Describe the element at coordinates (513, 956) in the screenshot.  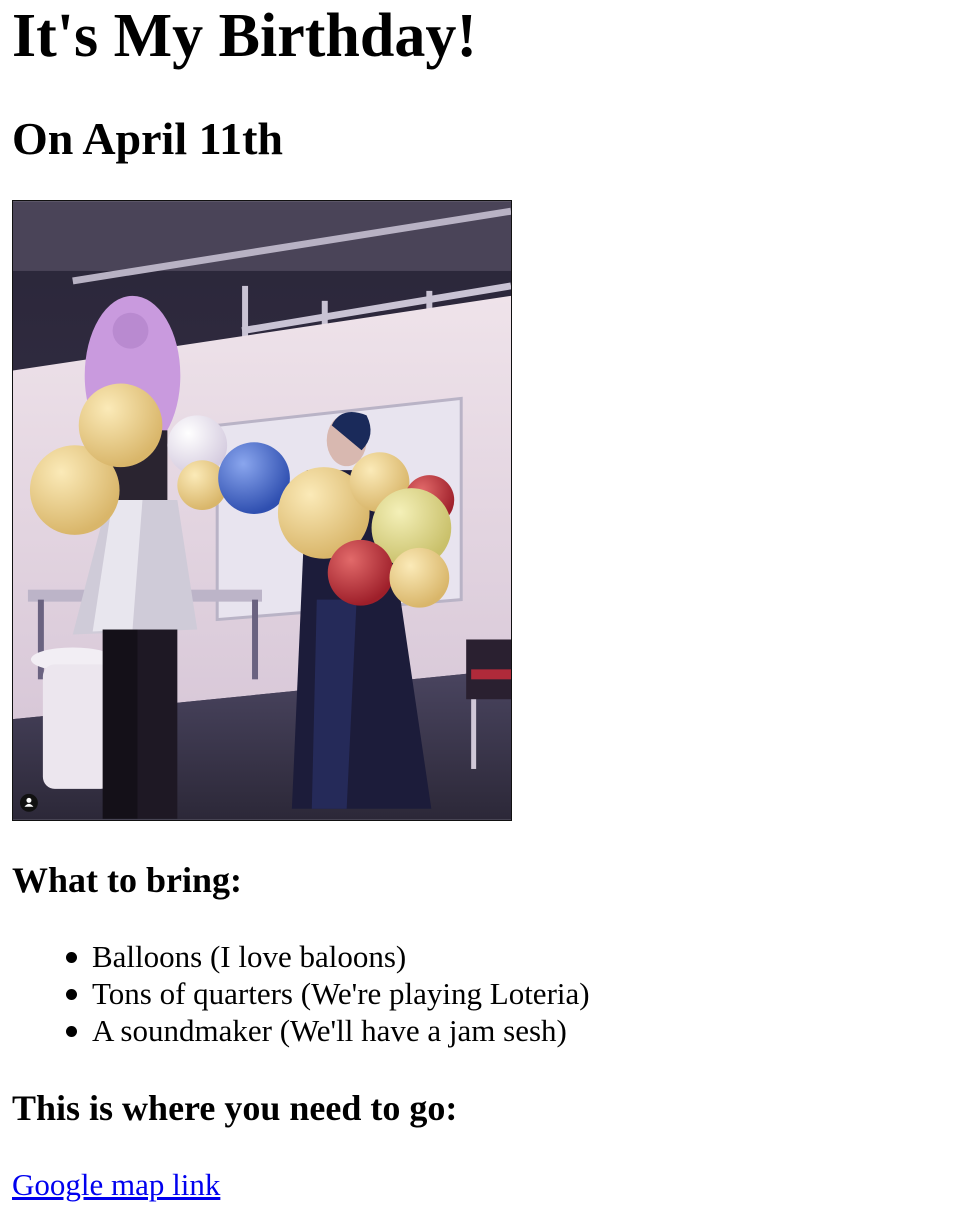
I see `list-item: Balloons (I love baloons)` at that location.